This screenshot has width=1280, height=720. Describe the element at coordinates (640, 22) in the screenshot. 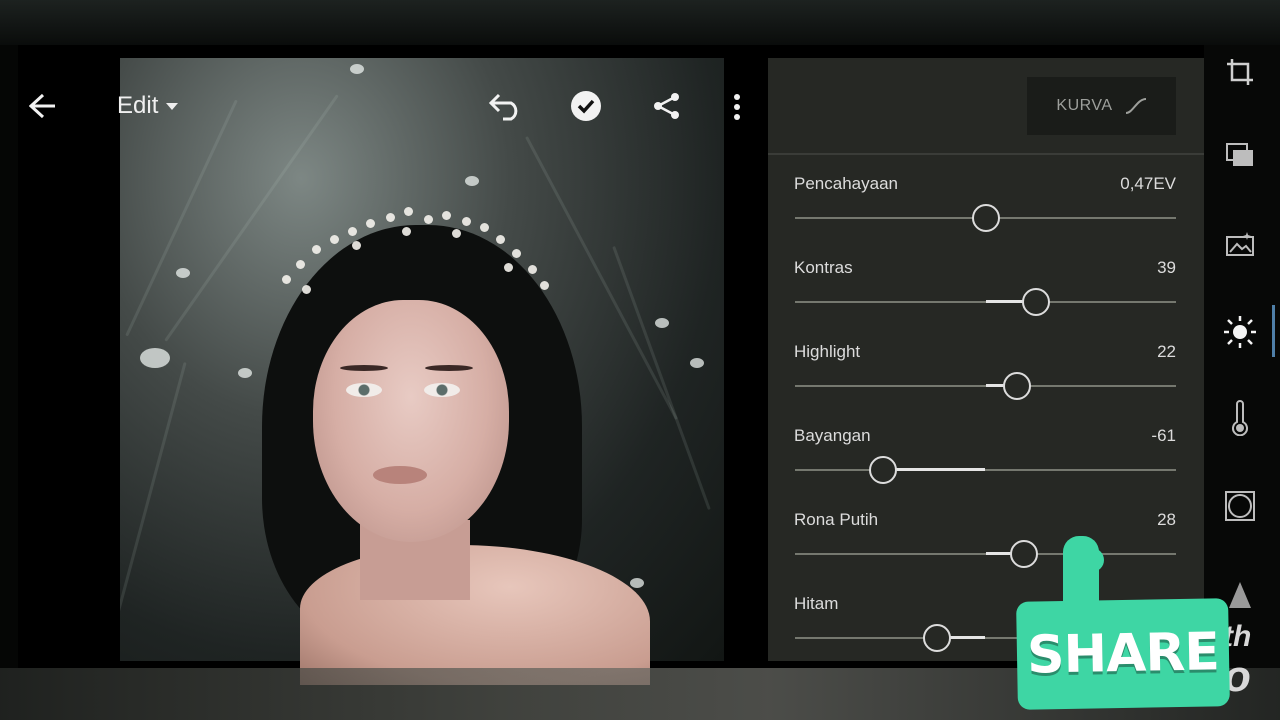

I see `video-frame-top` at that location.